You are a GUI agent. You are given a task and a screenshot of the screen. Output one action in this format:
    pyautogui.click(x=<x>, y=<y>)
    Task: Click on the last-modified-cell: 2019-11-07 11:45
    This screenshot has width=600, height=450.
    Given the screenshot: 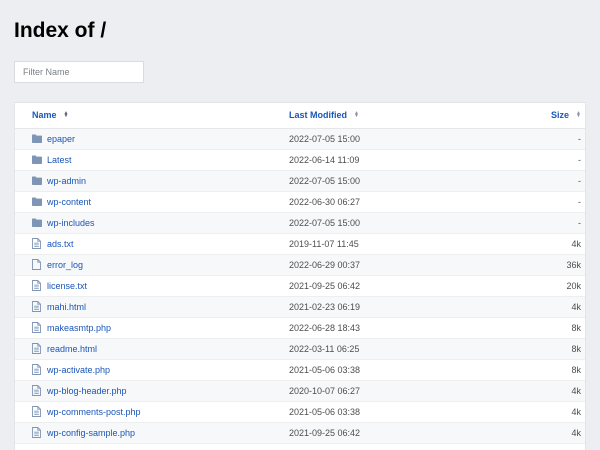 What is the action you would take?
    pyautogui.click(x=409, y=244)
    